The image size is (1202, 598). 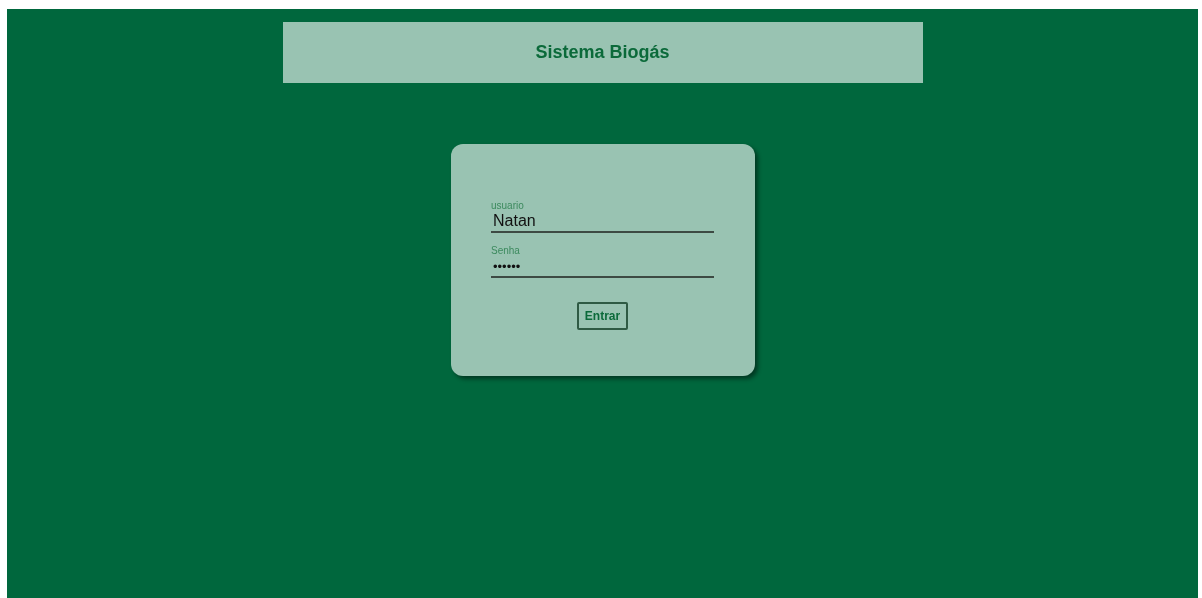 What do you see at coordinates (602, 52) in the screenshot?
I see `app-title: Sistema Biogás` at bounding box center [602, 52].